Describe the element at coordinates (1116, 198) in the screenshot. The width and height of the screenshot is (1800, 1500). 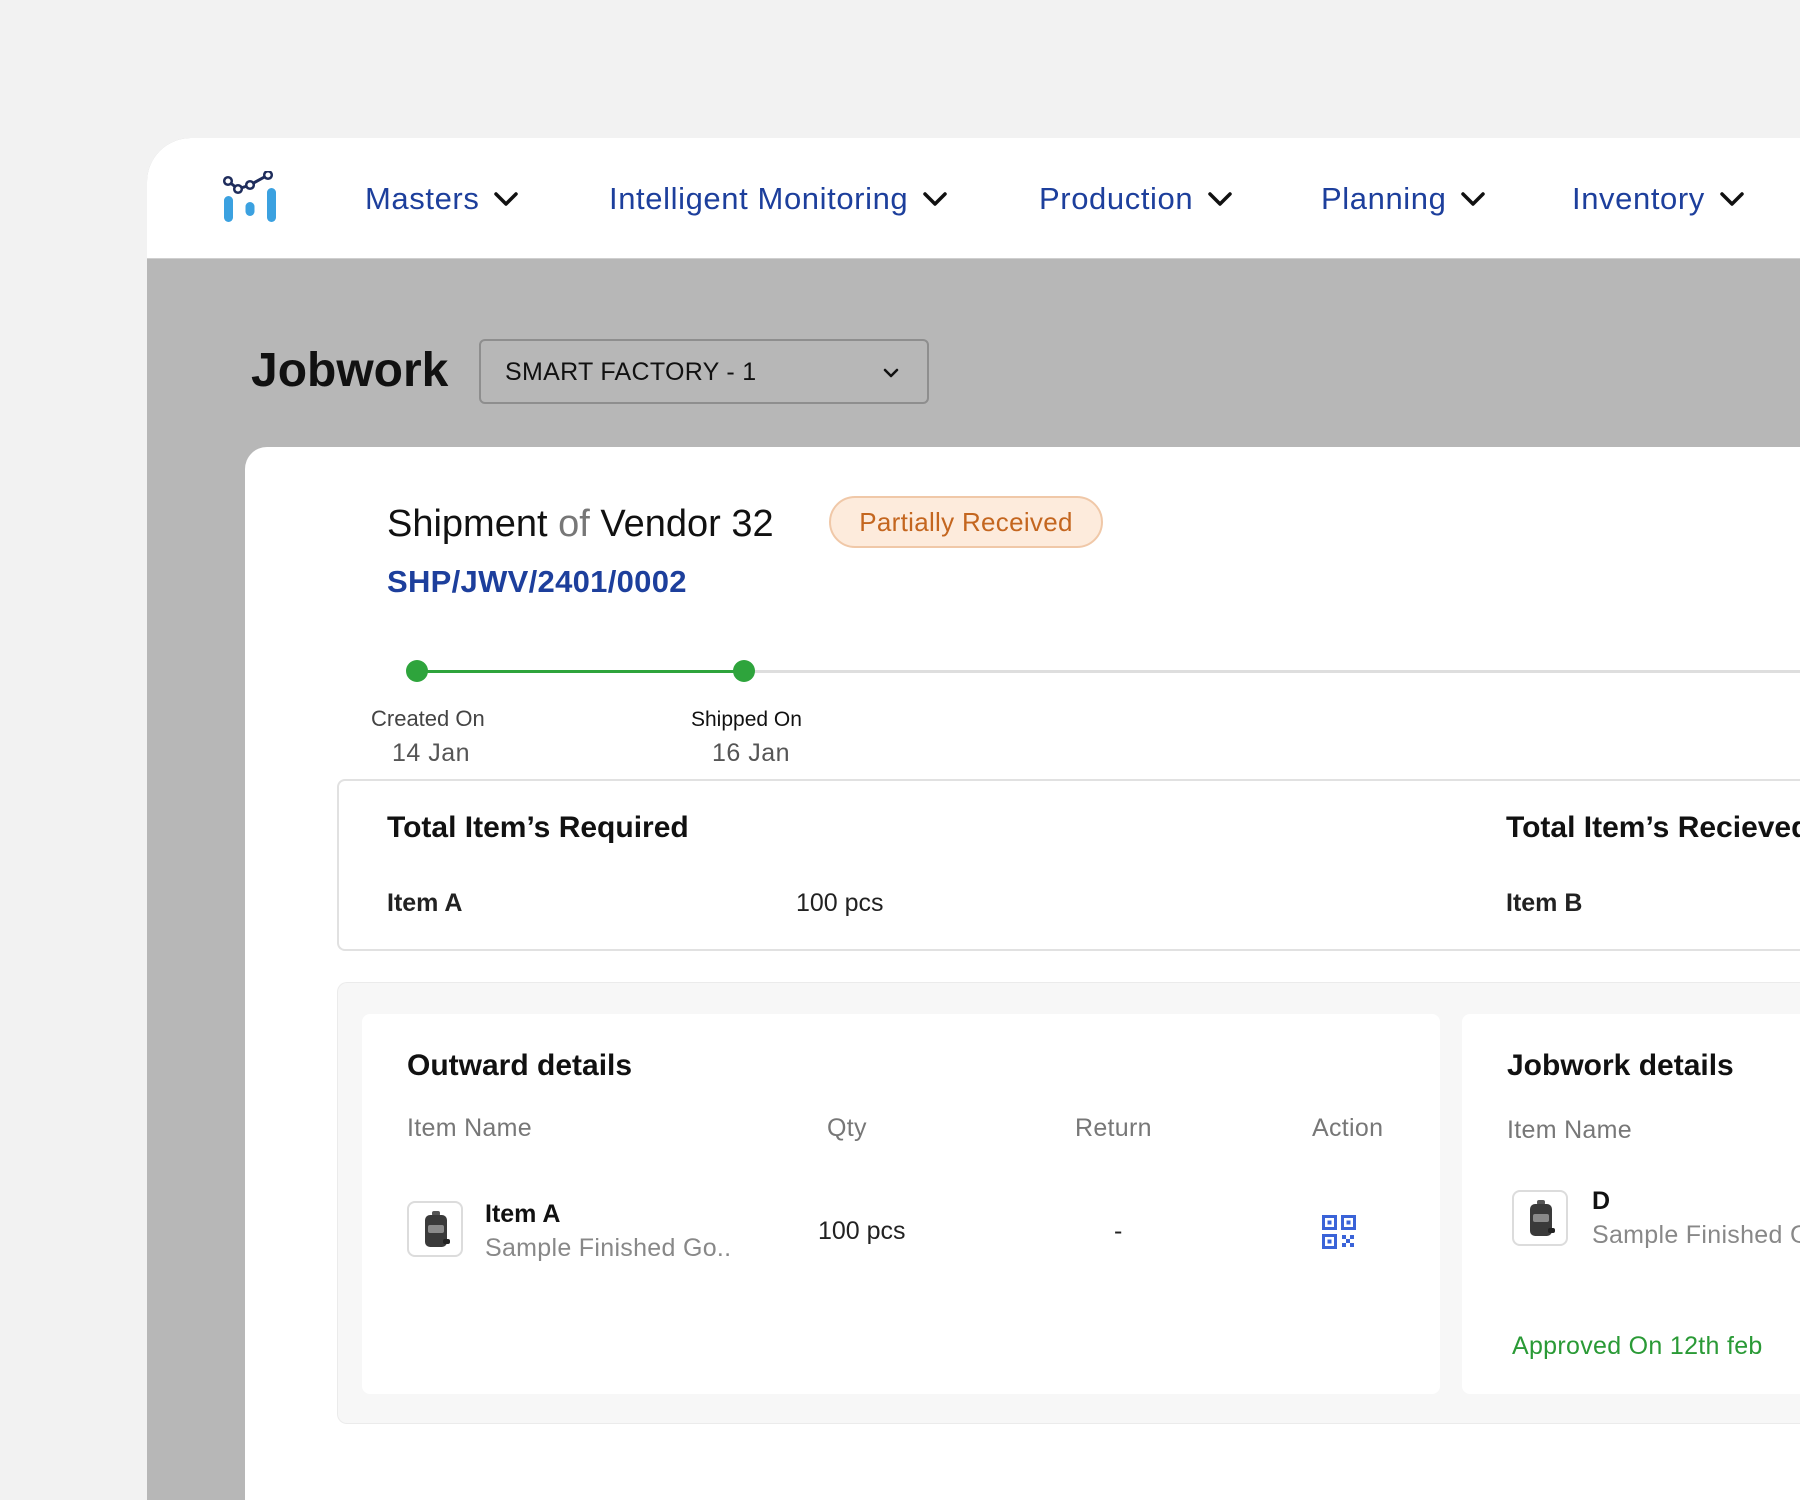
I see `nav-label: Production` at that location.